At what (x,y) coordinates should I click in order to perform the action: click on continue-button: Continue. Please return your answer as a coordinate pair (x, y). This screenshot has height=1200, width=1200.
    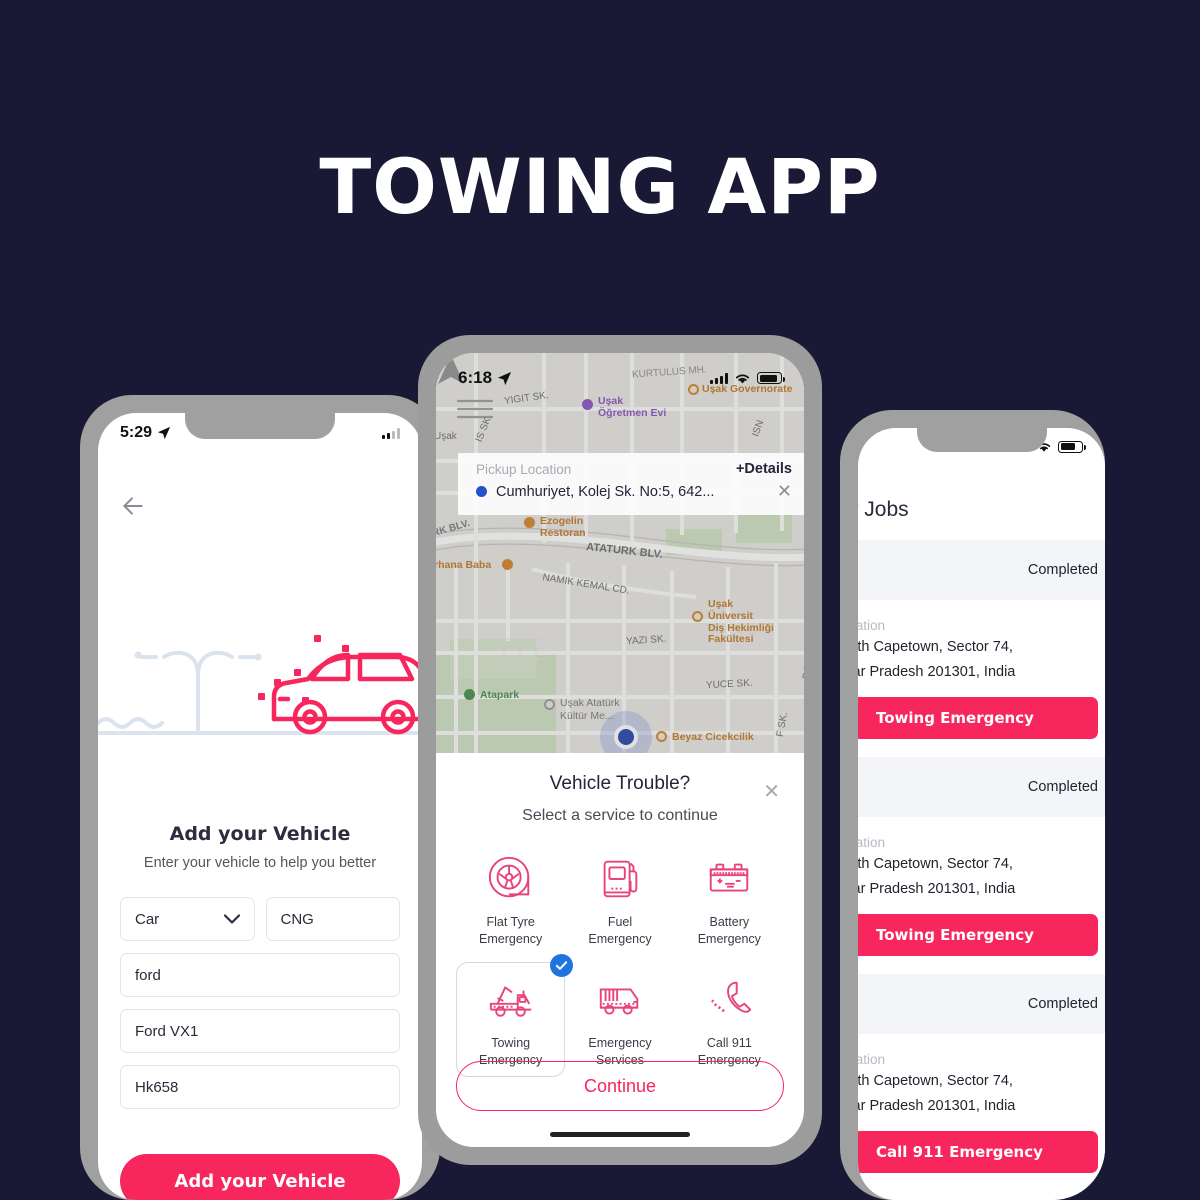
    Looking at the image, I should click on (620, 1086).